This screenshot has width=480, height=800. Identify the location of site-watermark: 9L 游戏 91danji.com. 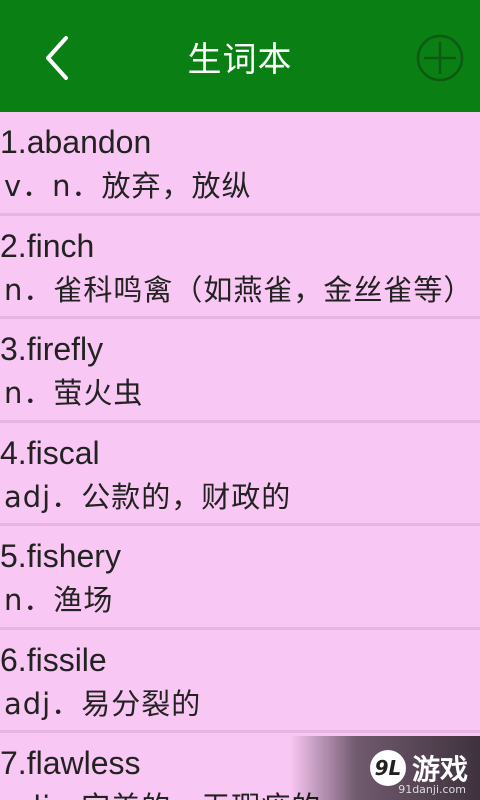
(385, 768).